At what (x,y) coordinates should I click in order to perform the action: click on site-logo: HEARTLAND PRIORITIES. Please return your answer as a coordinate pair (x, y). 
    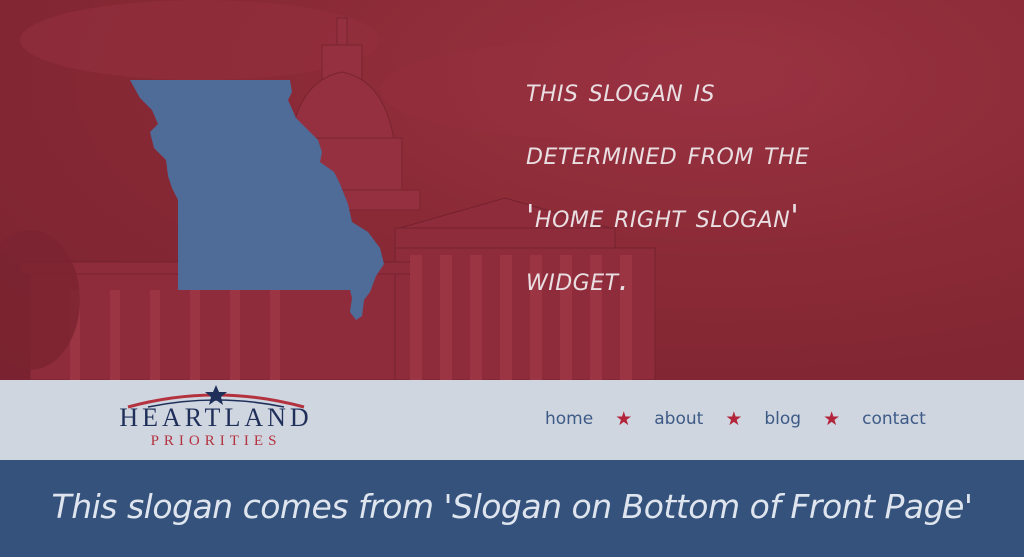
    Looking at the image, I should click on (216, 420).